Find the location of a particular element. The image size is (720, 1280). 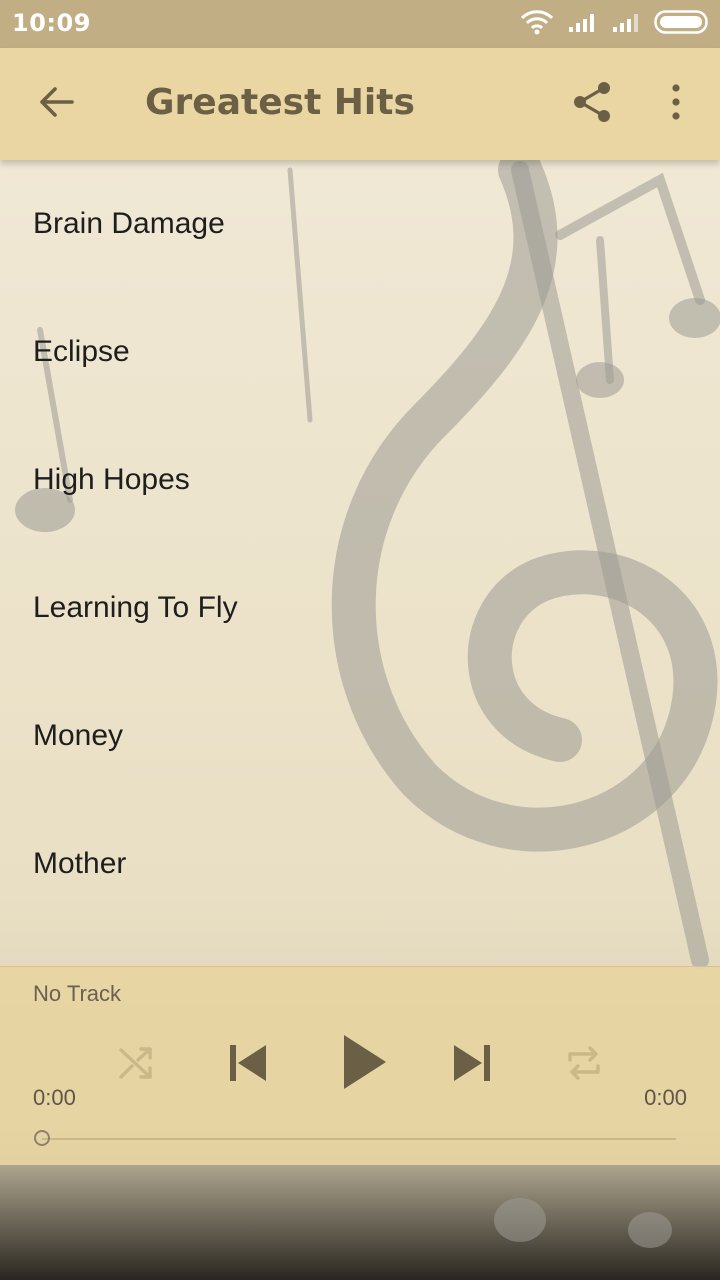

share-button is located at coordinates (592, 104).